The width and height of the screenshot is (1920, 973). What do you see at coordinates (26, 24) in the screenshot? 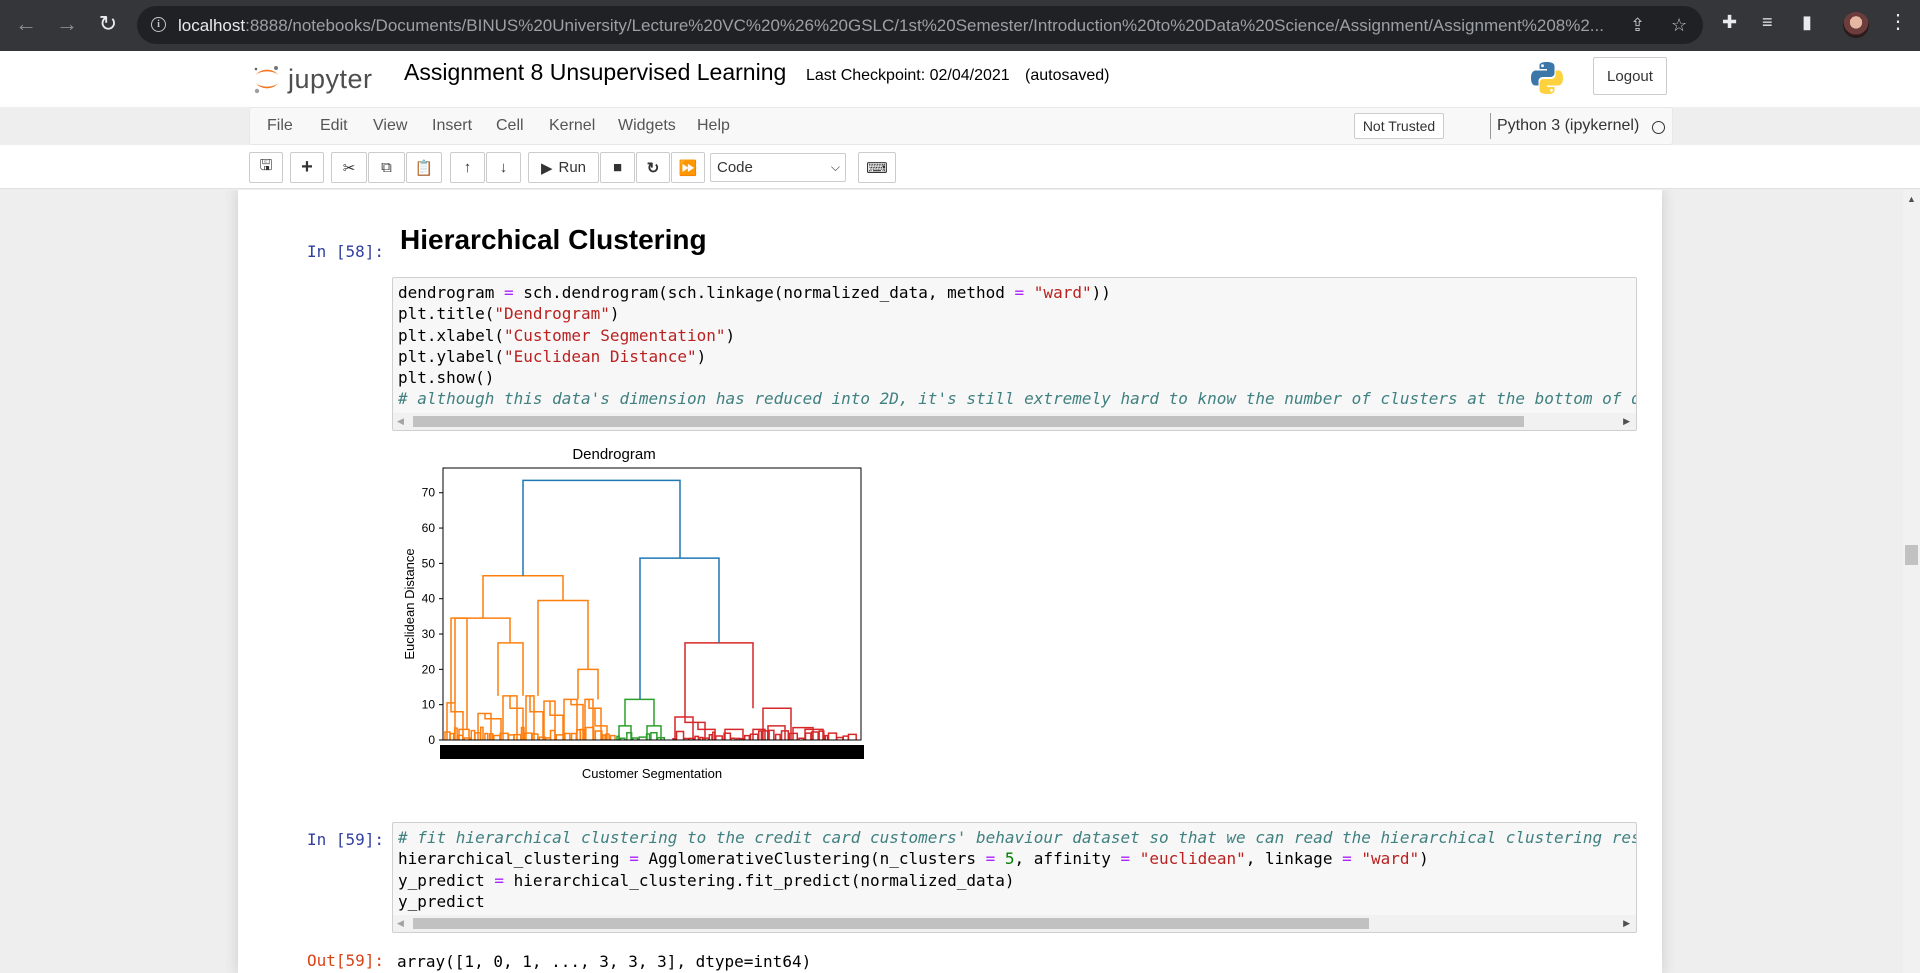
I see `back-arrow-icon: ←` at bounding box center [26, 24].